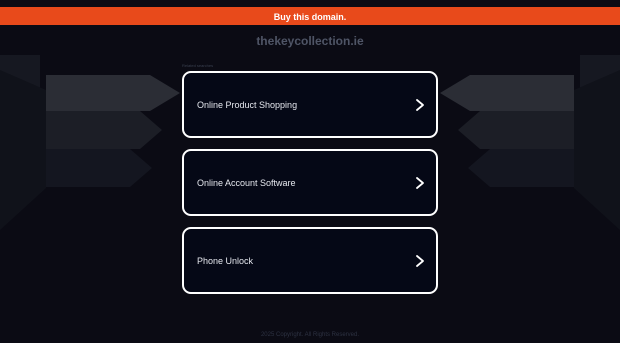 The width and height of the screenshot is (620, 343). What do you see at coordinates (198, 65) in the screenshot?
I see `related-searches-label: Related searches` at bounding box center [198, 65].